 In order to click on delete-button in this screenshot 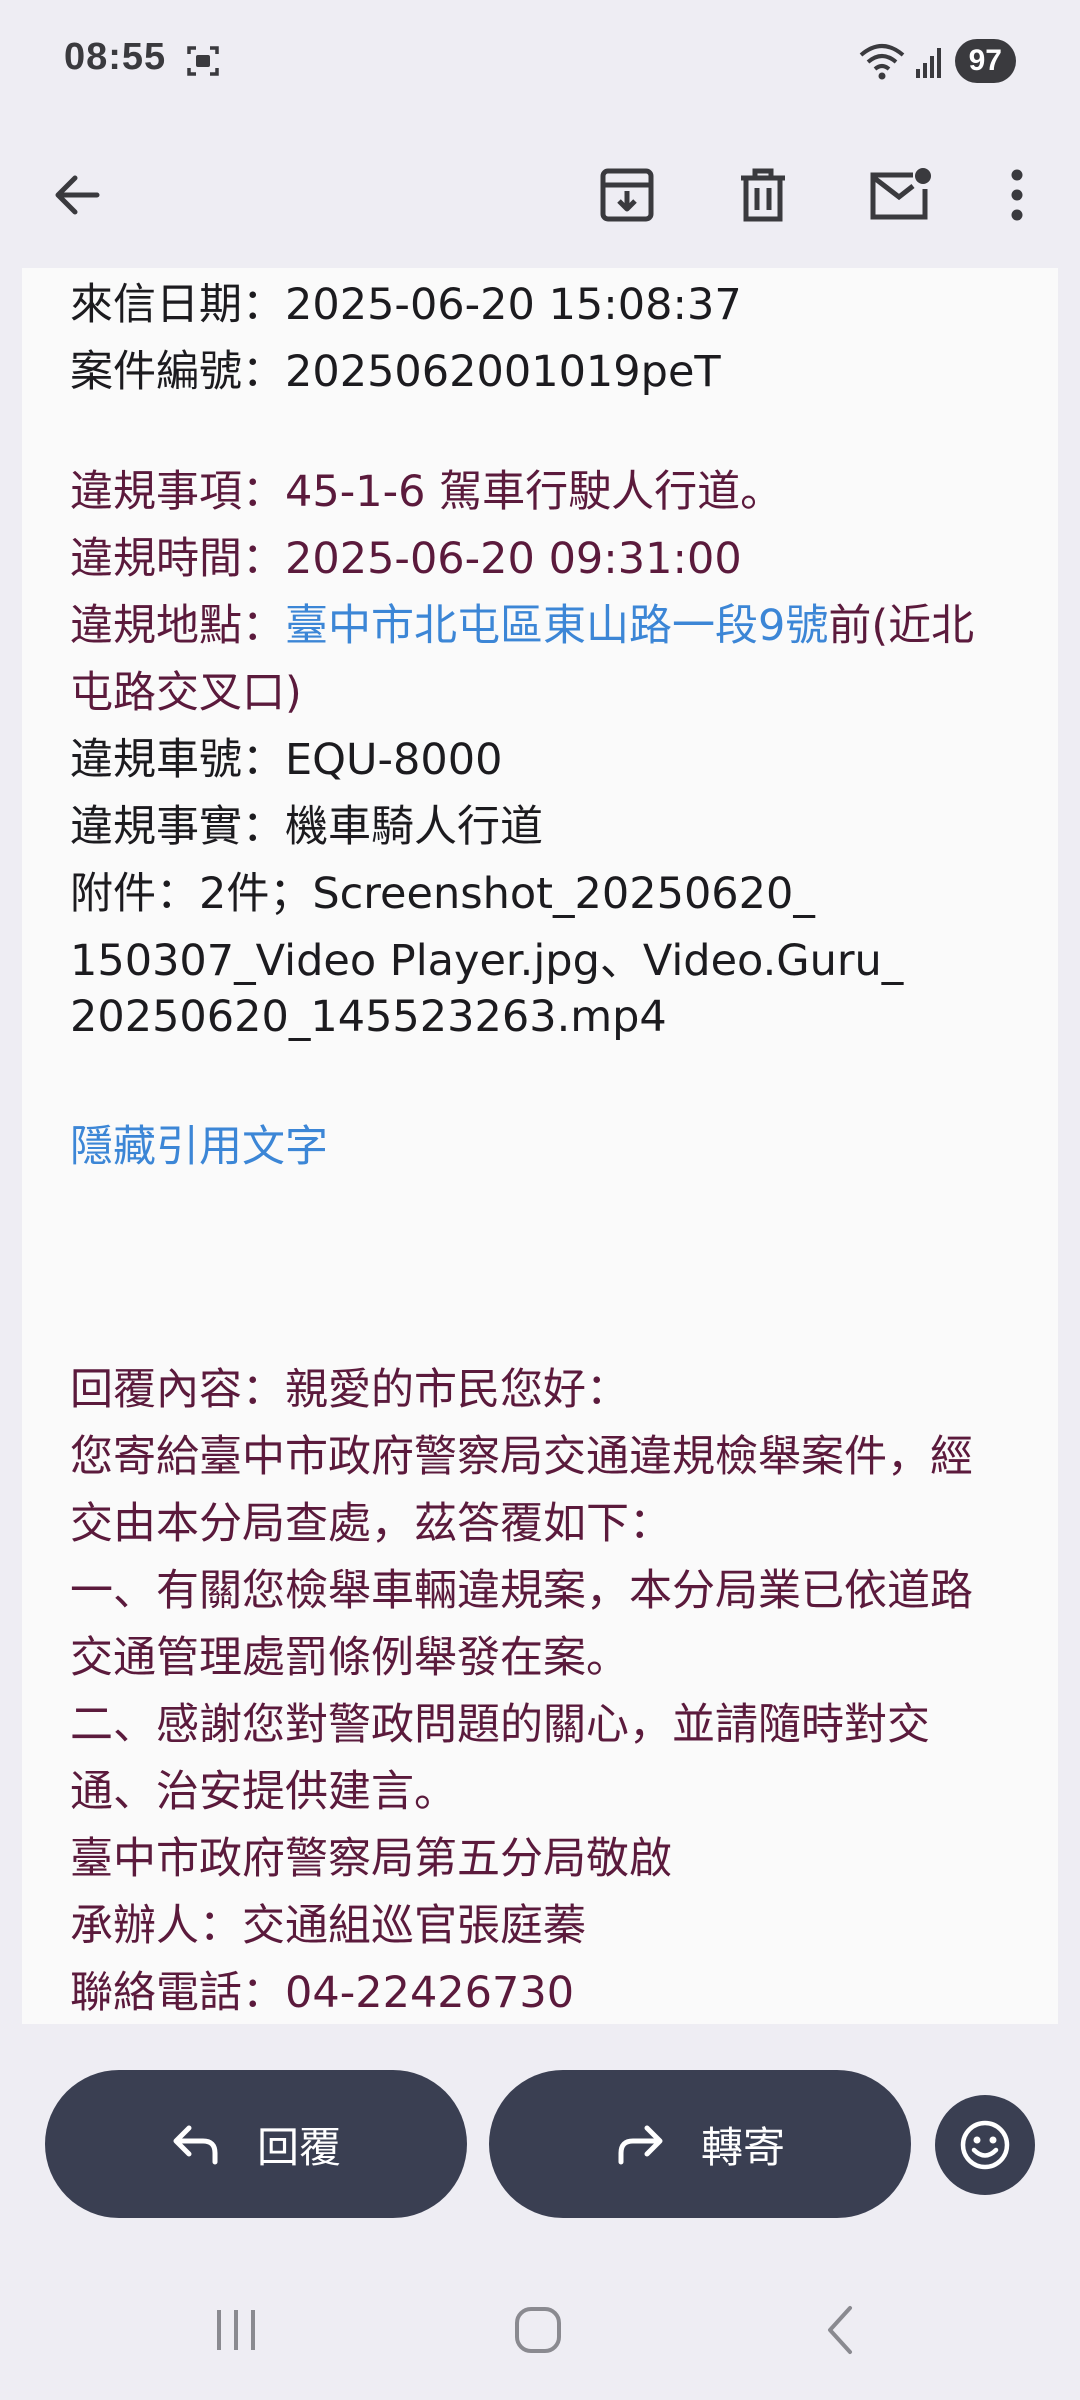, I will do `click(763, 195)`.